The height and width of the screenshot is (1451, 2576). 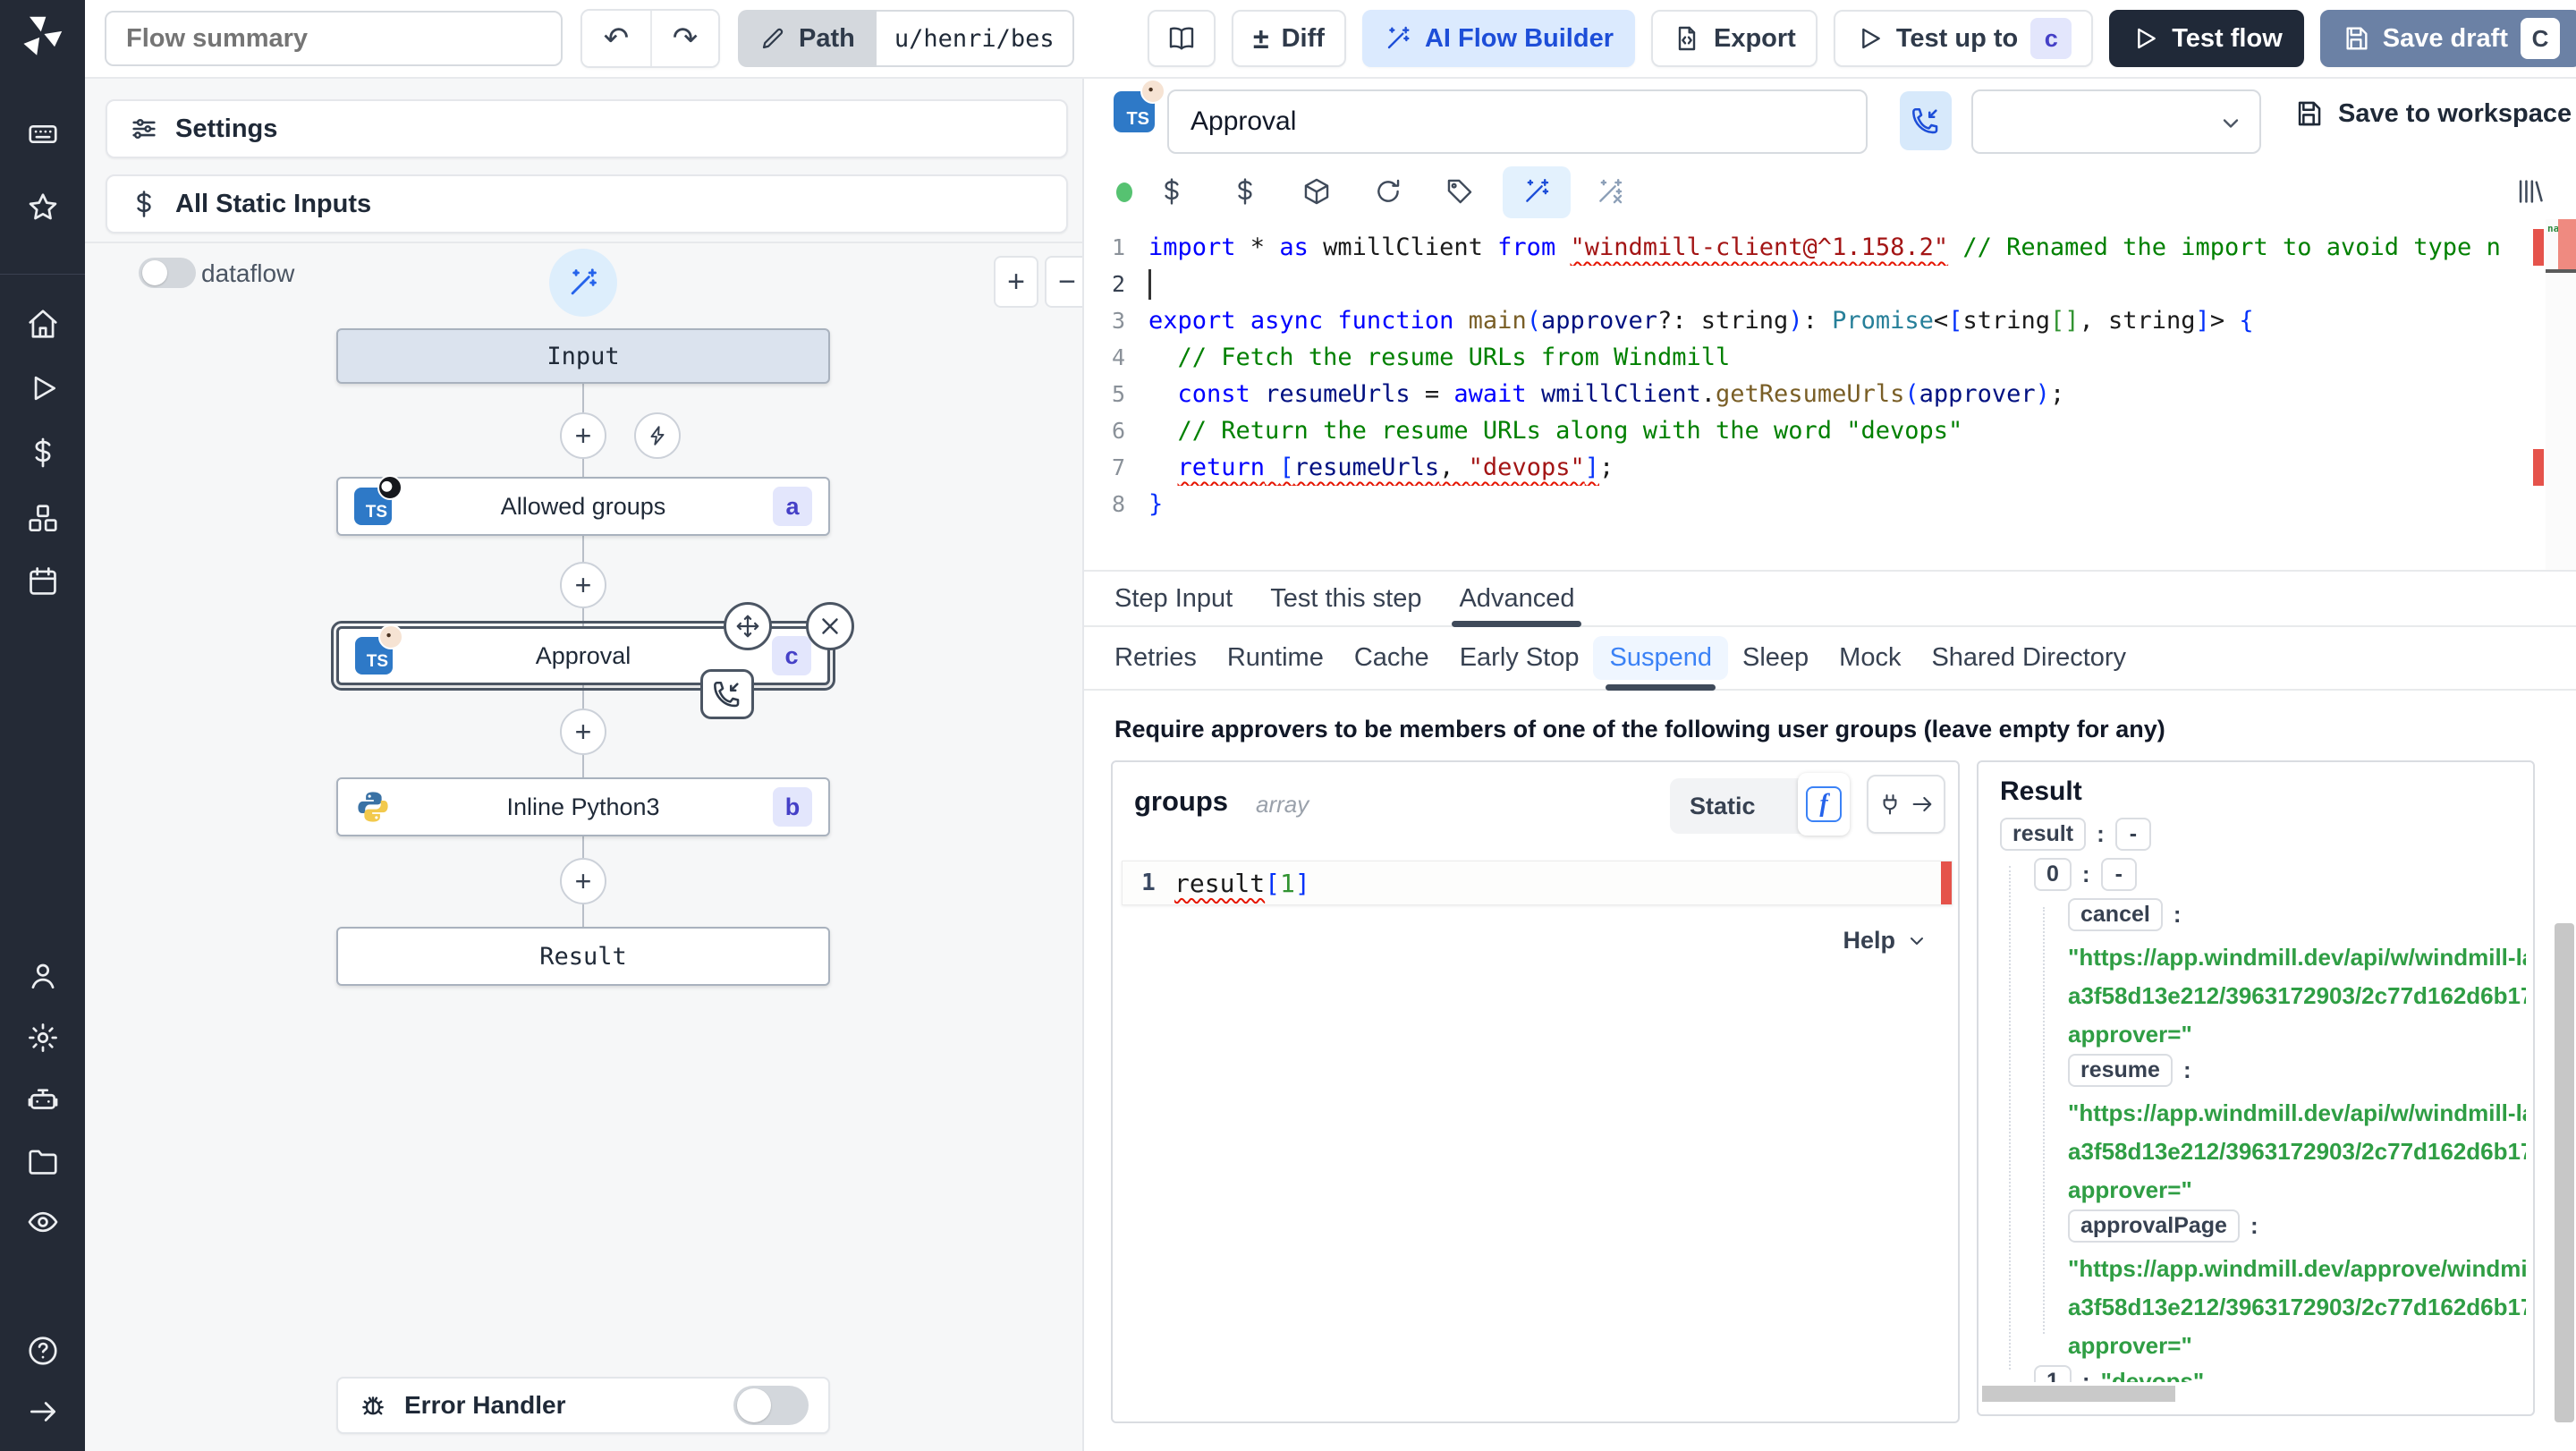 I want to click on keyboard-icon, so click(x=43, y=134).